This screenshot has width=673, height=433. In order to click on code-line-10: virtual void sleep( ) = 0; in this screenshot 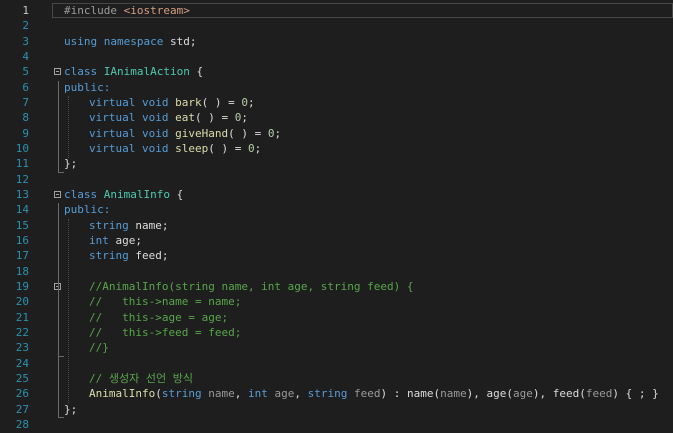, I will do `click(362, 148)`.